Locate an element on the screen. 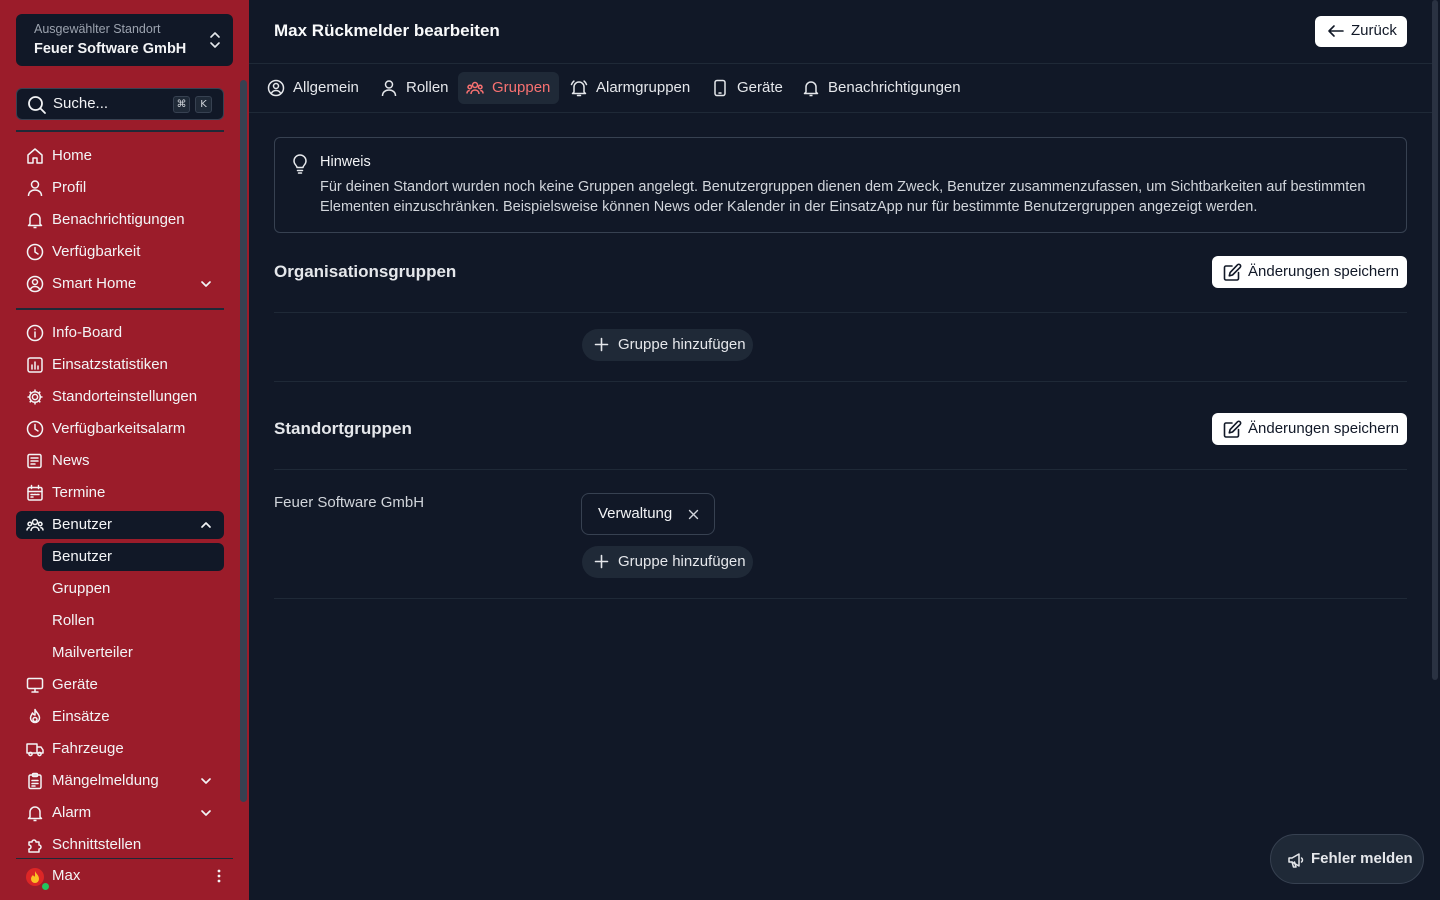  sidebar-item-label: Einsätze is located at coordinates (81, 716).